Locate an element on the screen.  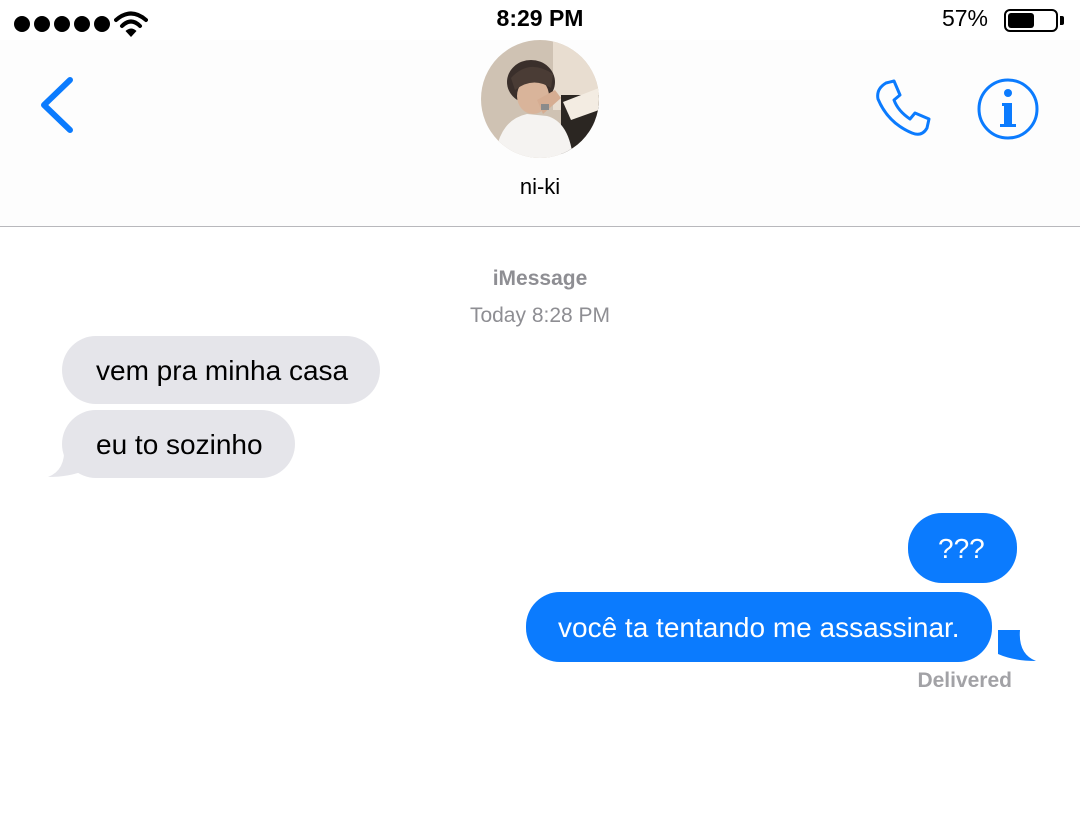
sent-message: você ta tentando me assassinar. is located at coordinates (759, 627).